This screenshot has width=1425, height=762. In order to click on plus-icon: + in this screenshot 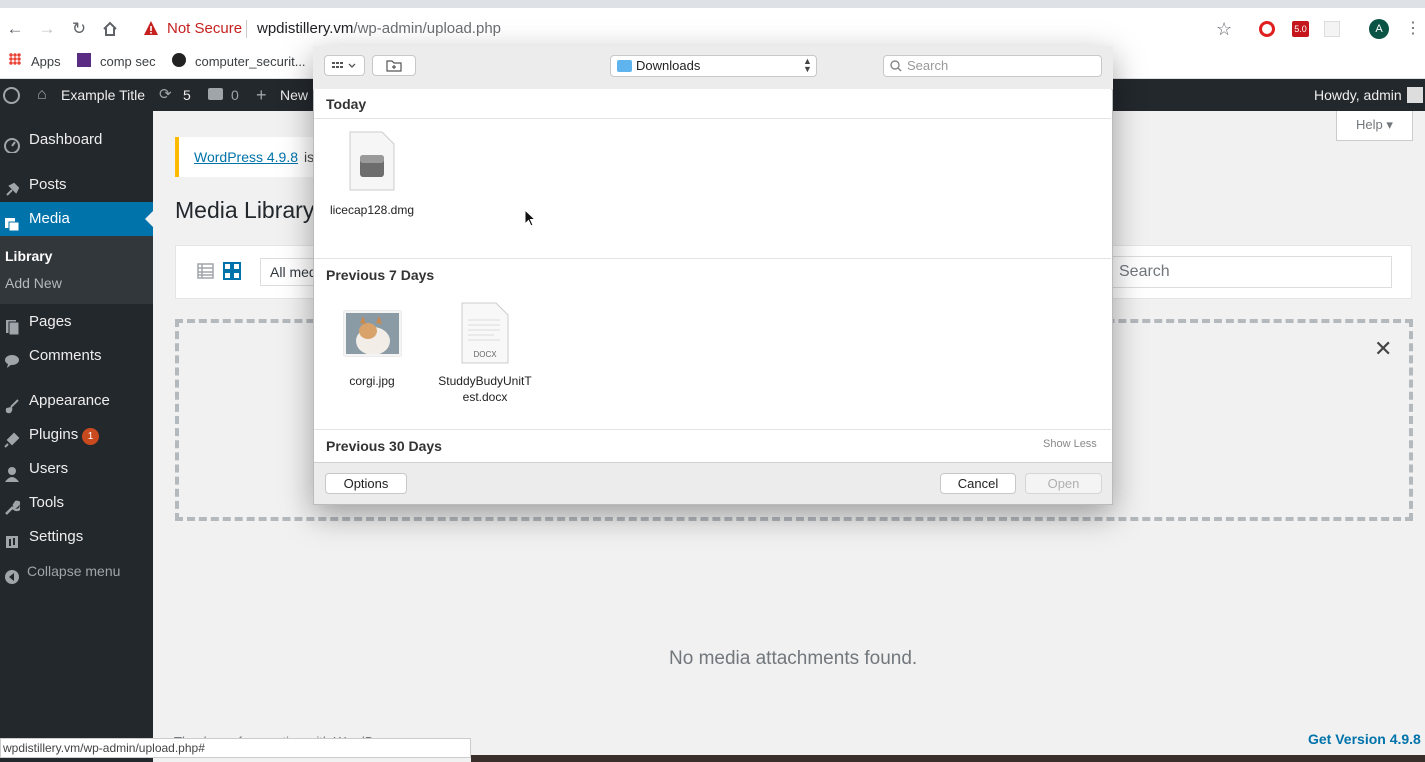, I will do `click(261, 95)`.